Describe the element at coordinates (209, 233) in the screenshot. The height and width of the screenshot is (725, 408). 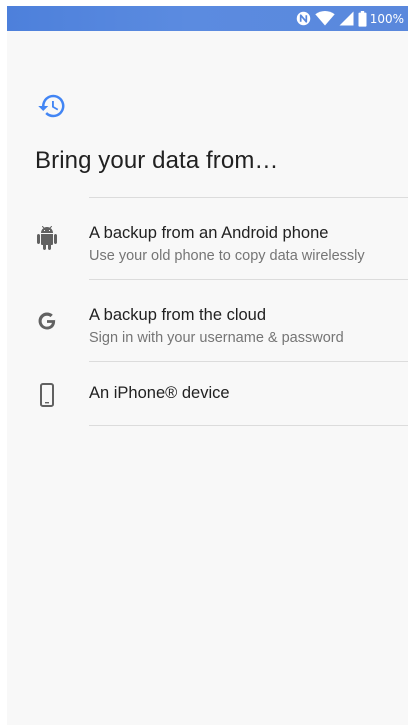
I see `option-title: A backup from an Android phone` at that location.